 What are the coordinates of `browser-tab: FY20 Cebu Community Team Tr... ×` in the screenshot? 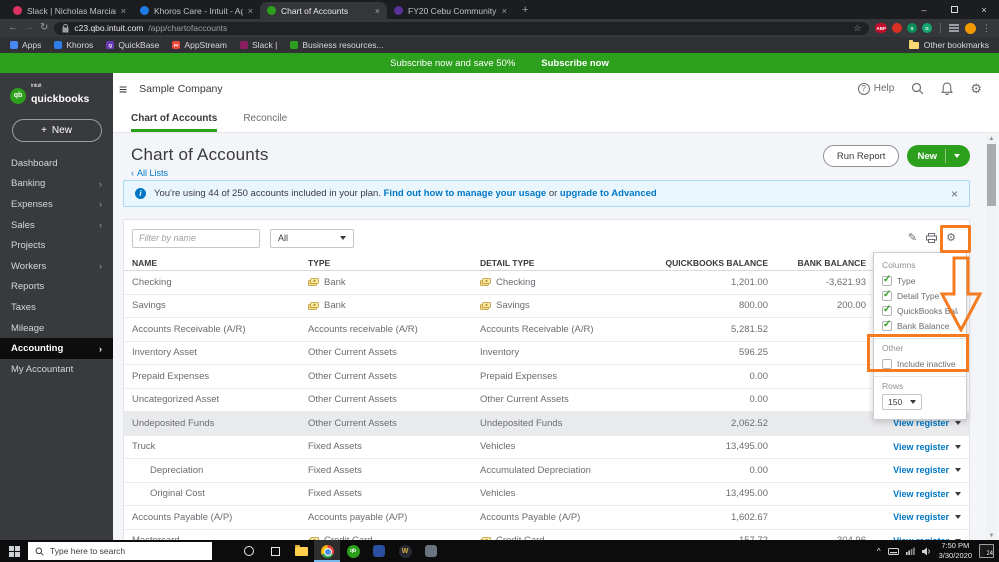 It's located at (450, 10).